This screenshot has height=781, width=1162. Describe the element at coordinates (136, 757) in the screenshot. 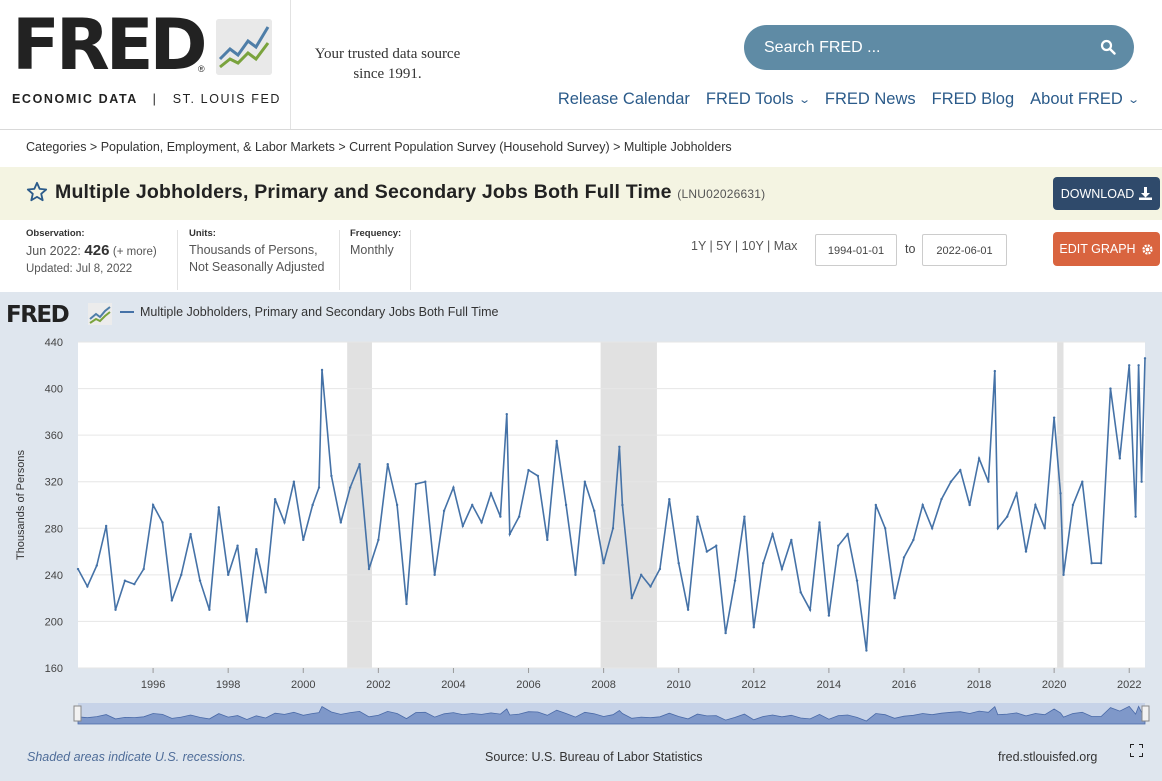

I see `recession-note: Shaded areas indicate U.S. recessions.` at that location.